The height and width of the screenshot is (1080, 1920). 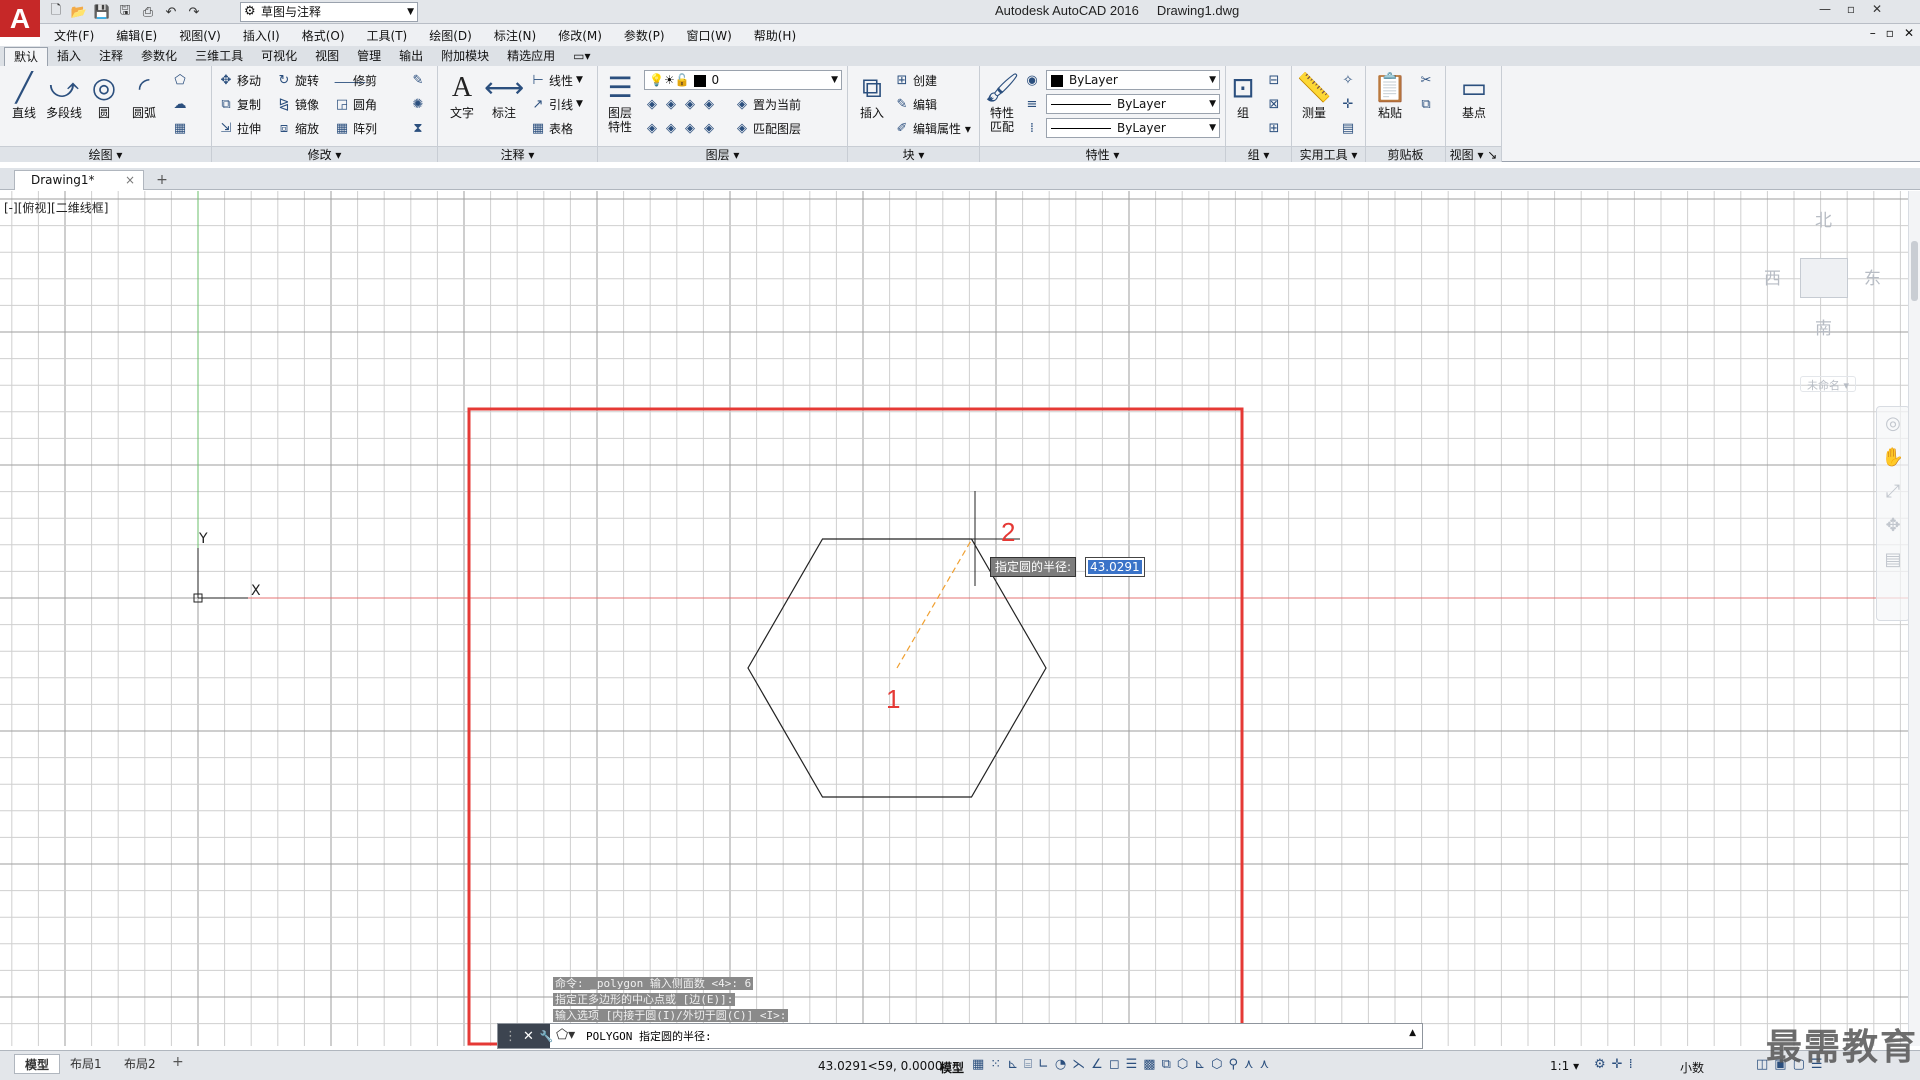 I want to click on fillet-tool-button: ◲ 圆角, so click(x=355, y=104).